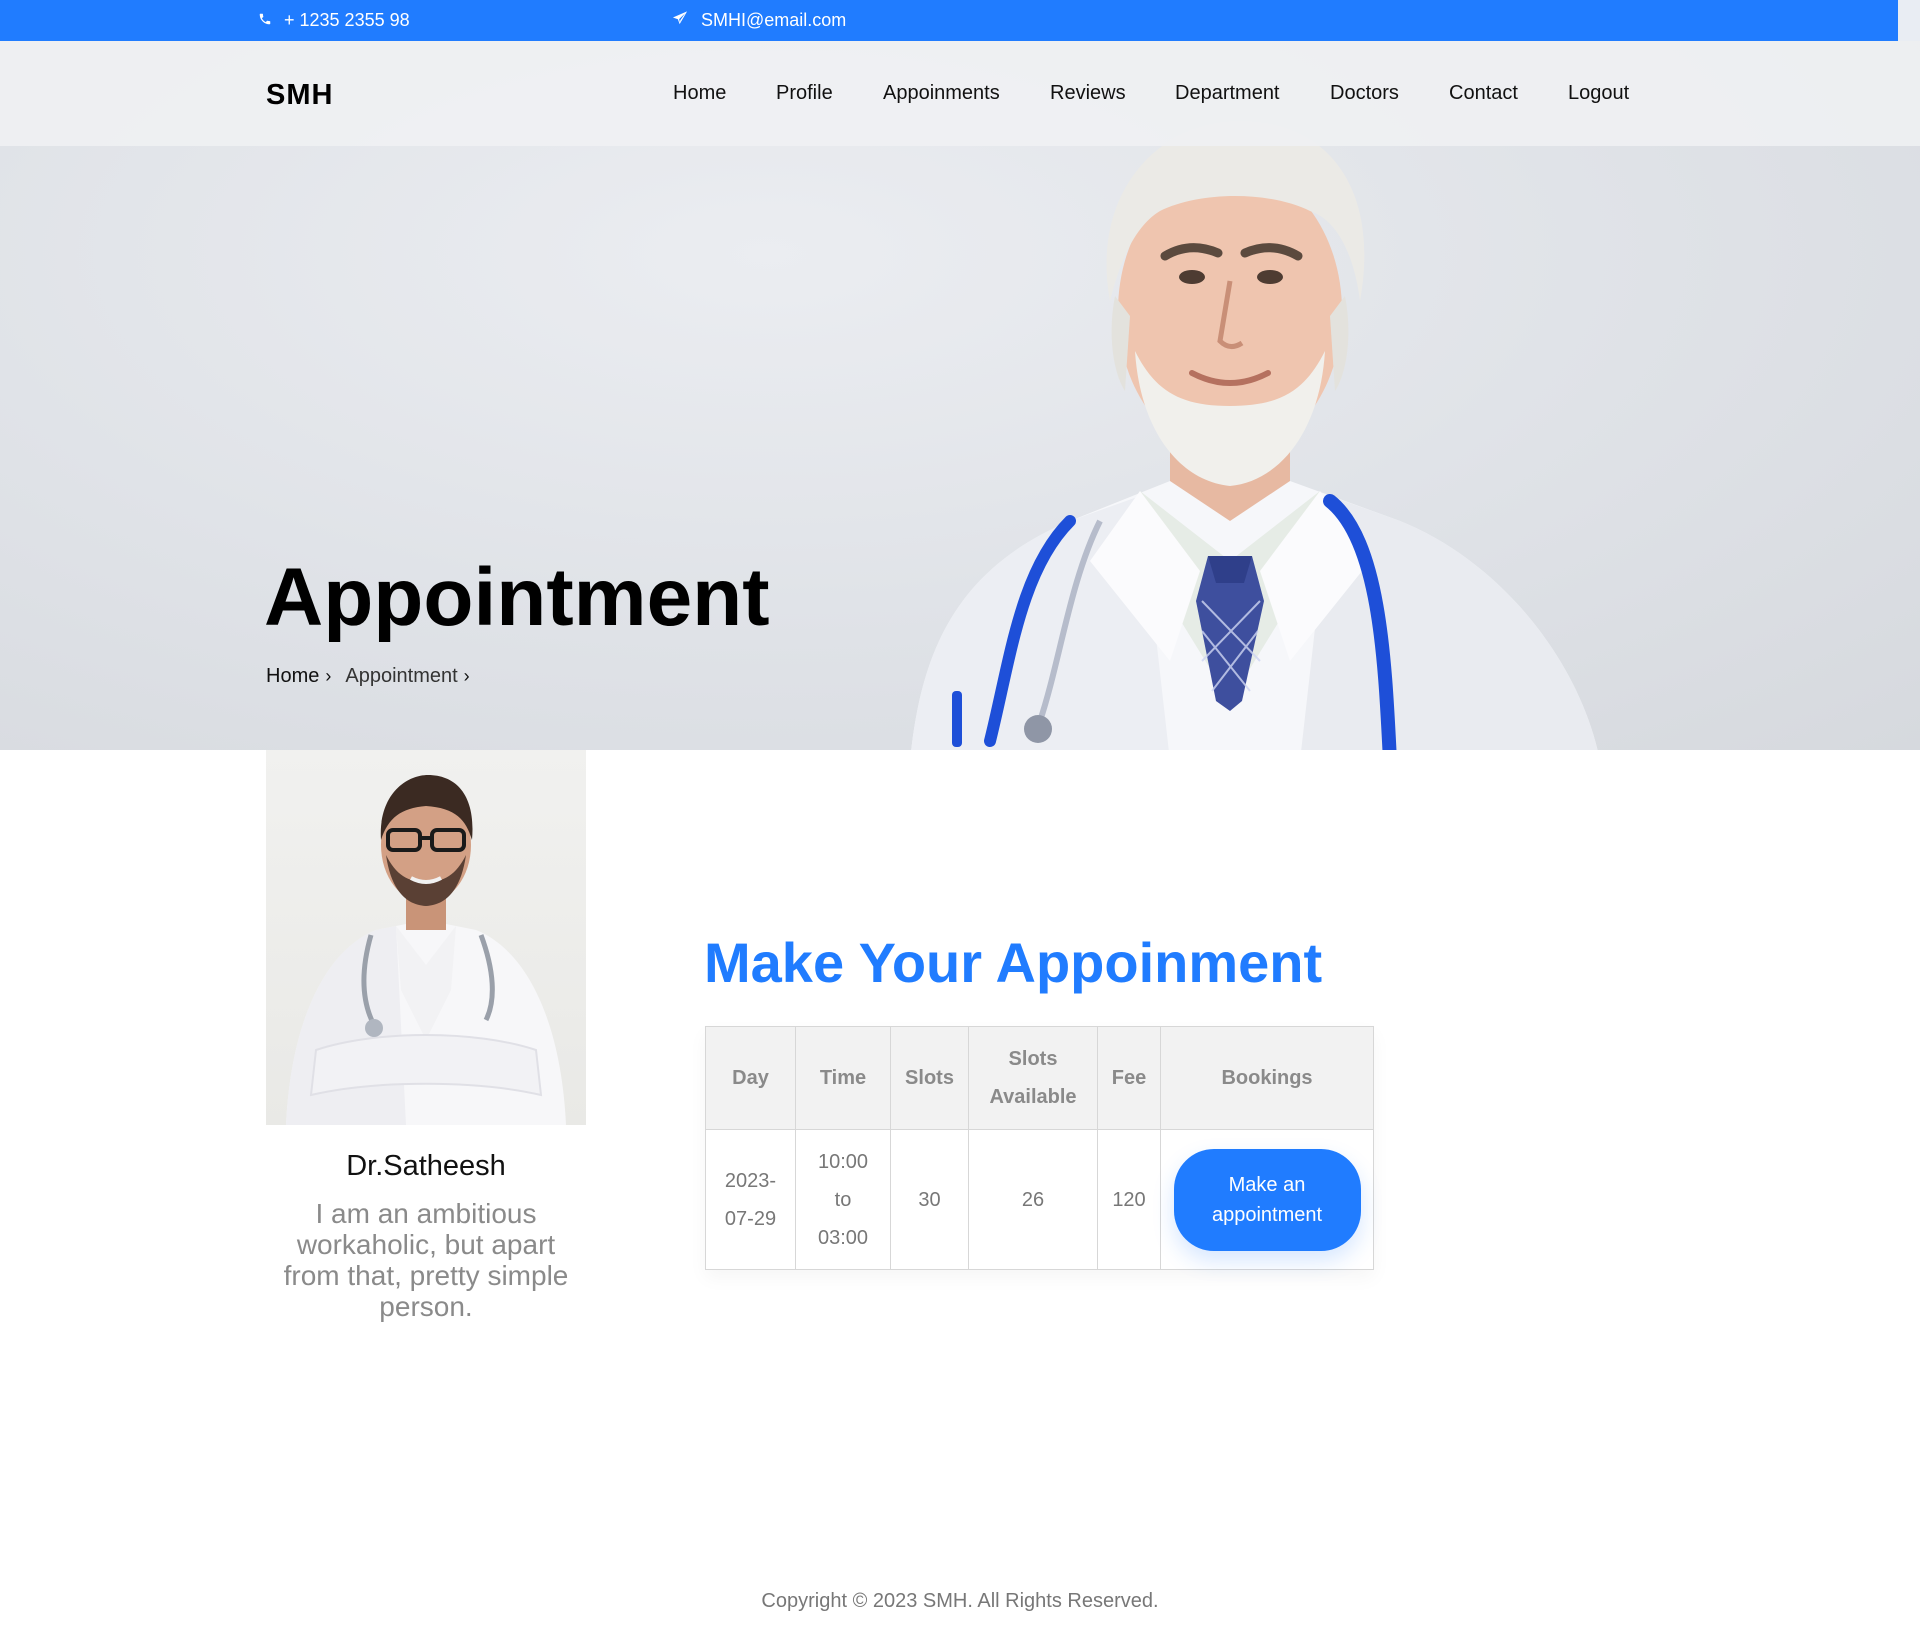 The image size is (1920, 1643). What do you see at coordinates (750, 1199) in the screenshot?
I see `cell-day: 2023-07-29` at bounding box center [750, 1199].